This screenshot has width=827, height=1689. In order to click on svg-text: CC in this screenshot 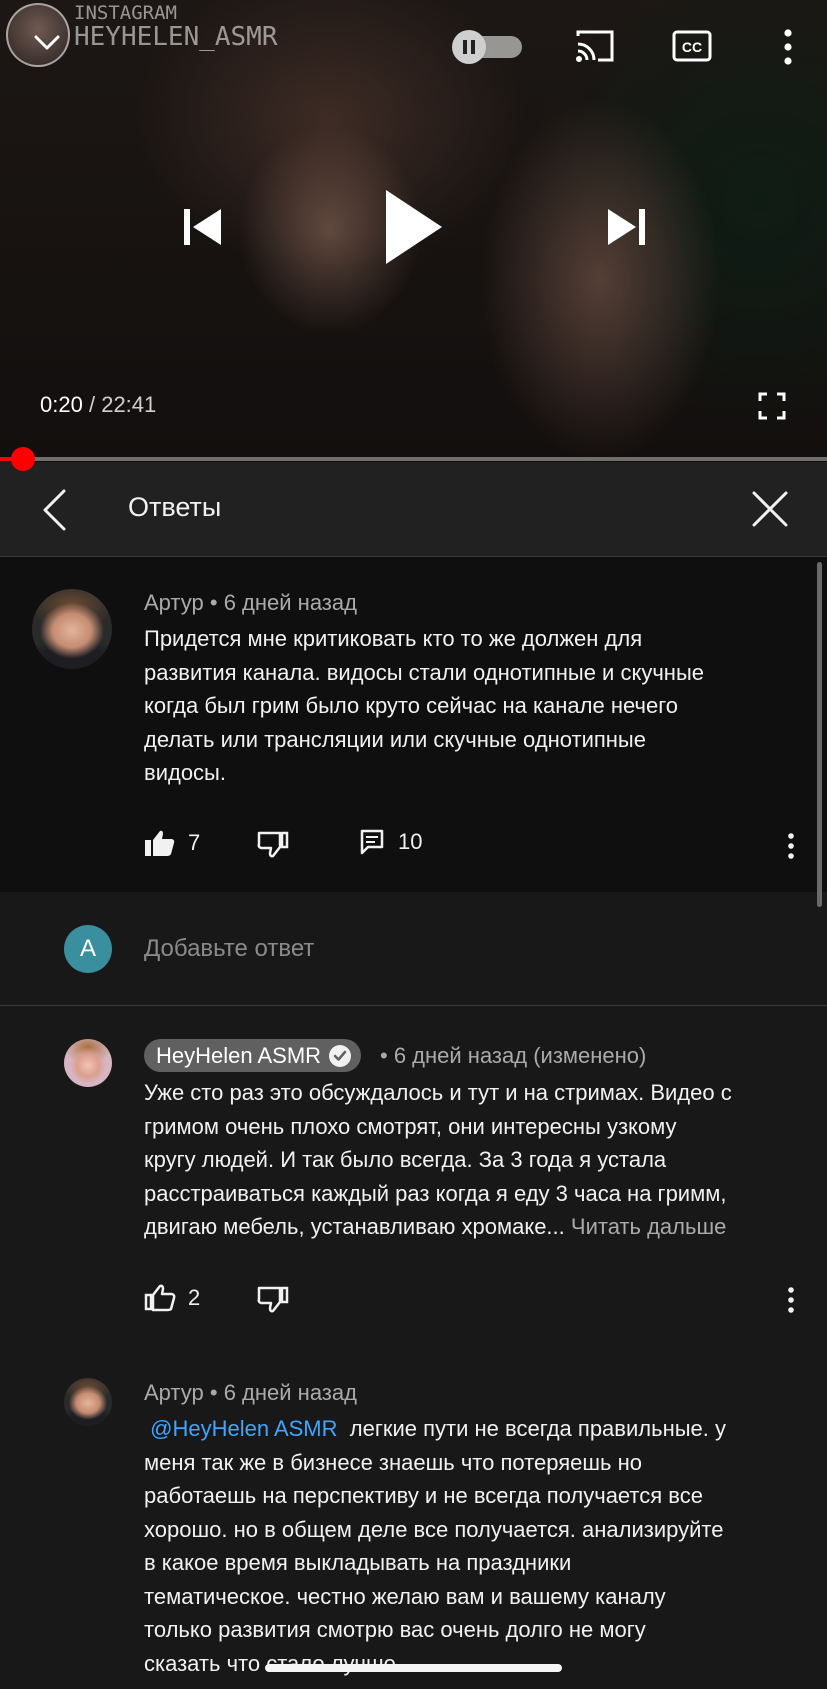, I will do `click(692, 47)`.